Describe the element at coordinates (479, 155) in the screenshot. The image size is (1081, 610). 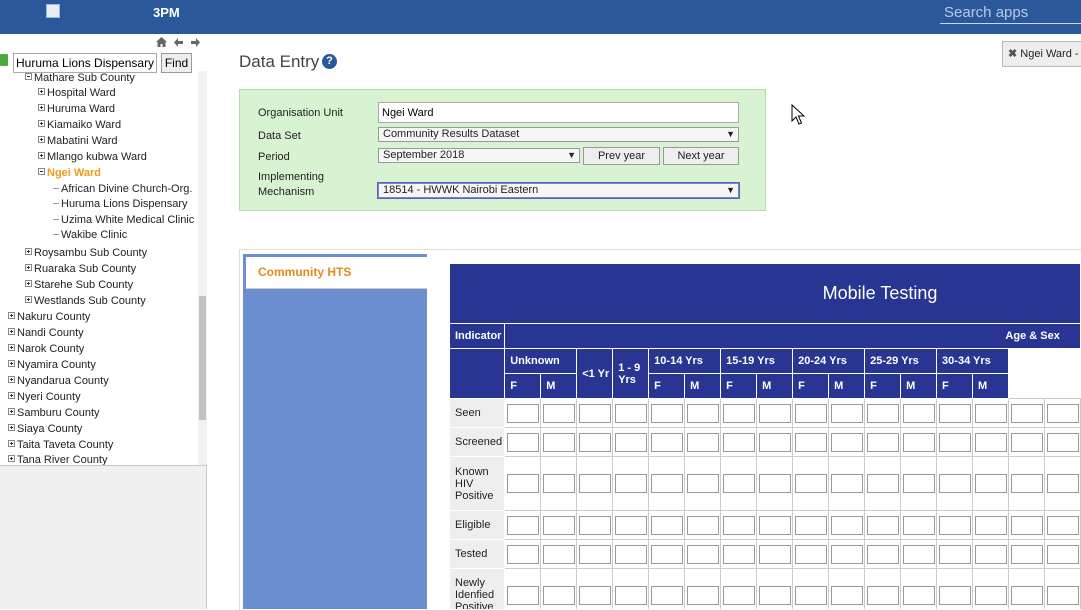
I see `period-select: September 2018 ▼` at that location.